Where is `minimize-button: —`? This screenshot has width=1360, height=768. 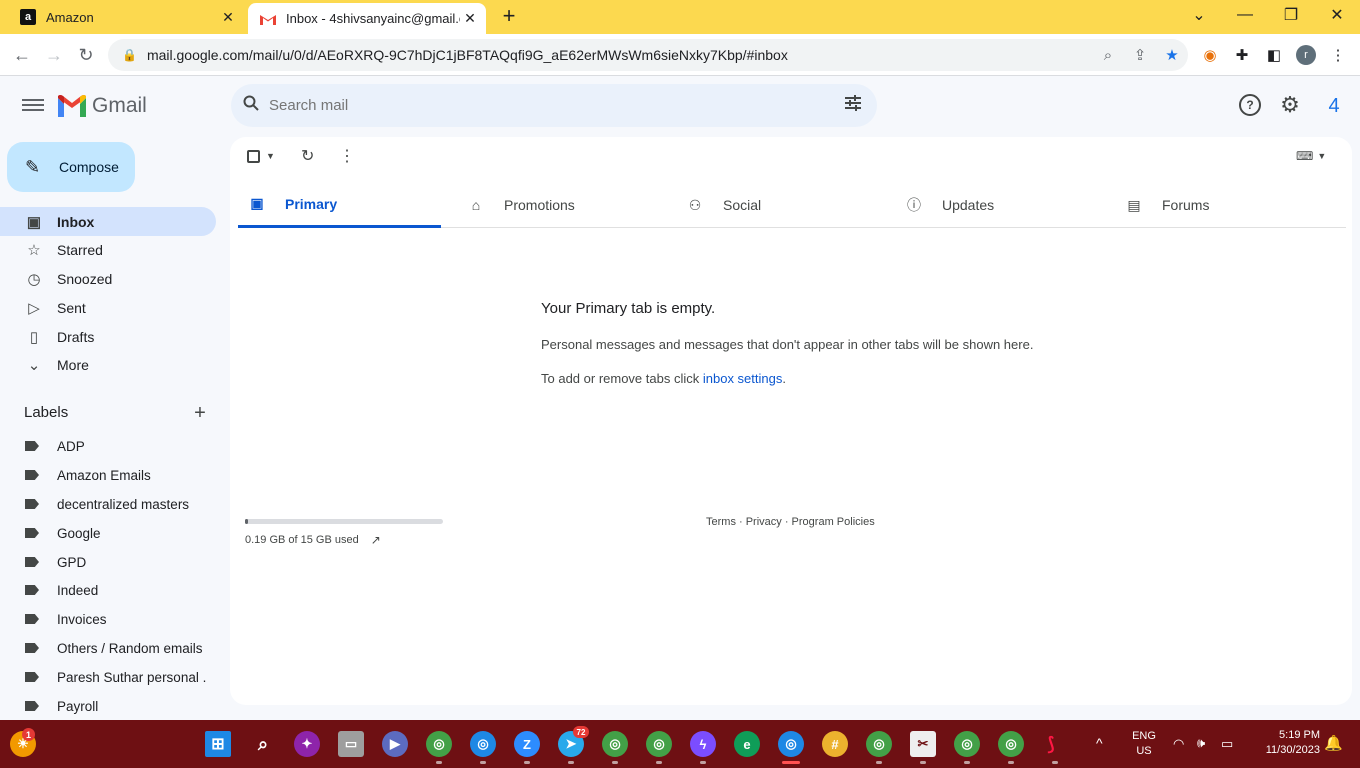 minimize-button: — is located at coordinates (1245, 15).